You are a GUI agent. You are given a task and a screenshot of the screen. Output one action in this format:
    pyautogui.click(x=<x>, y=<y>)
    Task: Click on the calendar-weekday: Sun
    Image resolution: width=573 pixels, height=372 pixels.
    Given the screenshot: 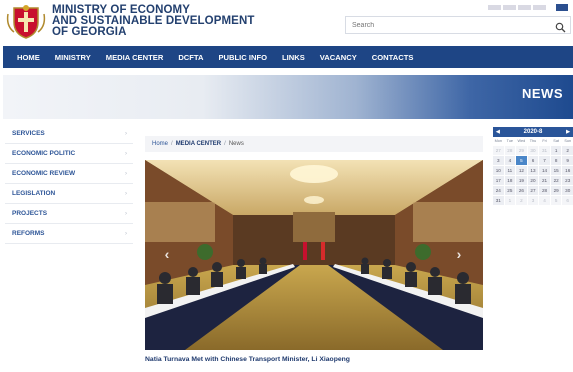 What is the action you would take?
    pyautogui.click(x=568, y=141)
    